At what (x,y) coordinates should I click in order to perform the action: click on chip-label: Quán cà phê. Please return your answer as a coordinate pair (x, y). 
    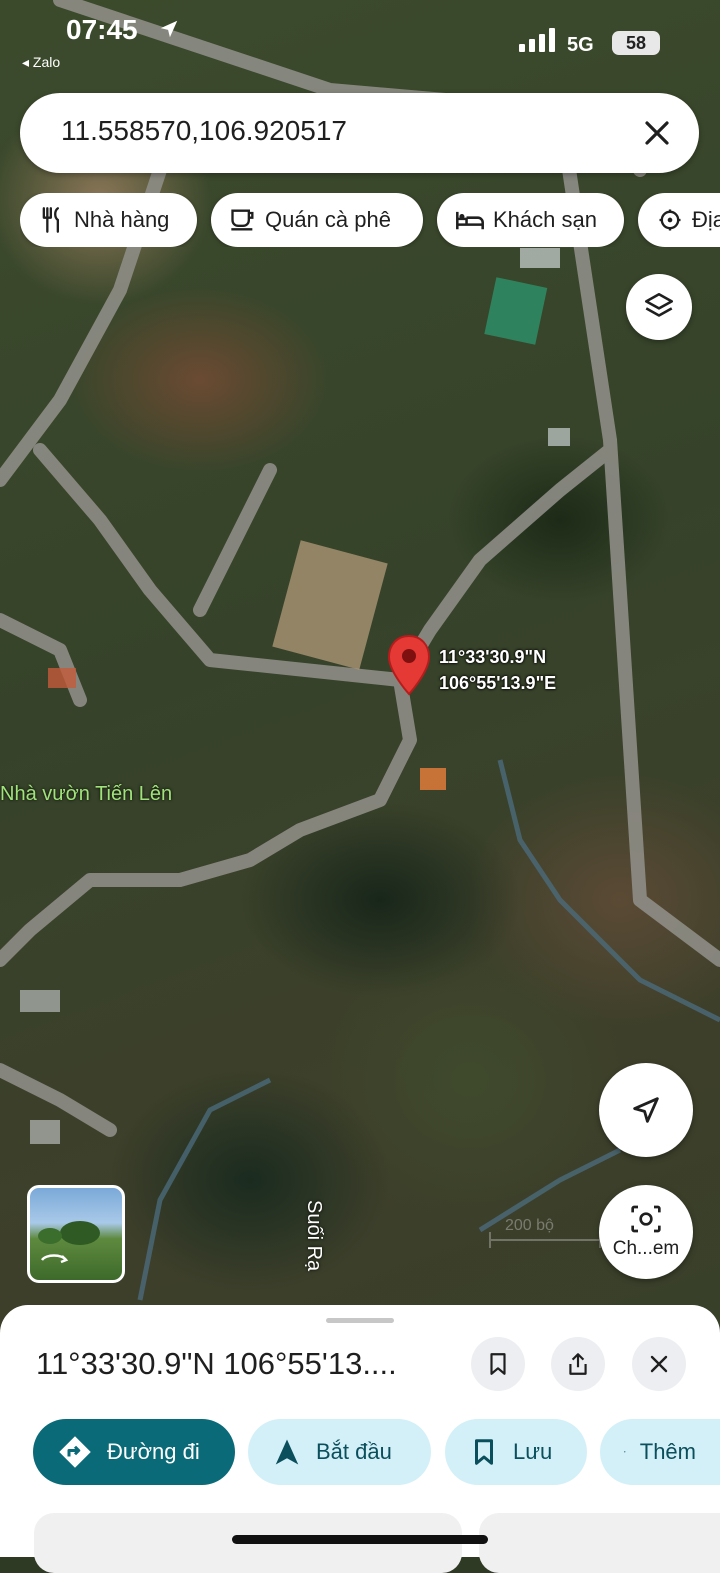
    Looking at the image, I should click on (328, 219).